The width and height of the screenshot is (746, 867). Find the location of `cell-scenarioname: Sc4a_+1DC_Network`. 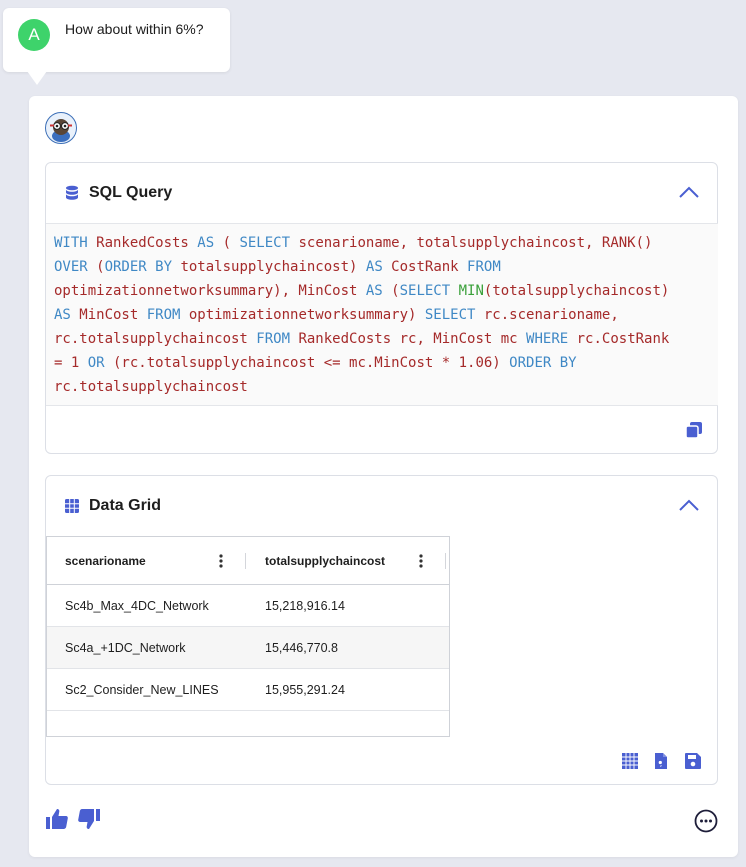

cell-scenarioname: Sc4a_+1DC_Network is located at coordinates (125, 648).